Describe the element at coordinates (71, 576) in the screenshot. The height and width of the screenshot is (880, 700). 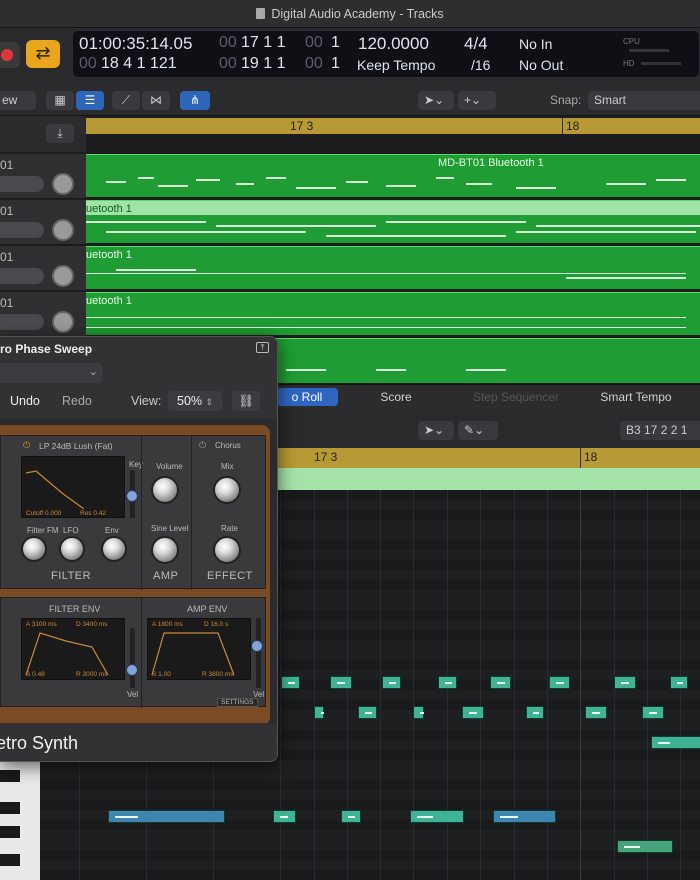
I see `filter-section-label: FILTER` at that location.